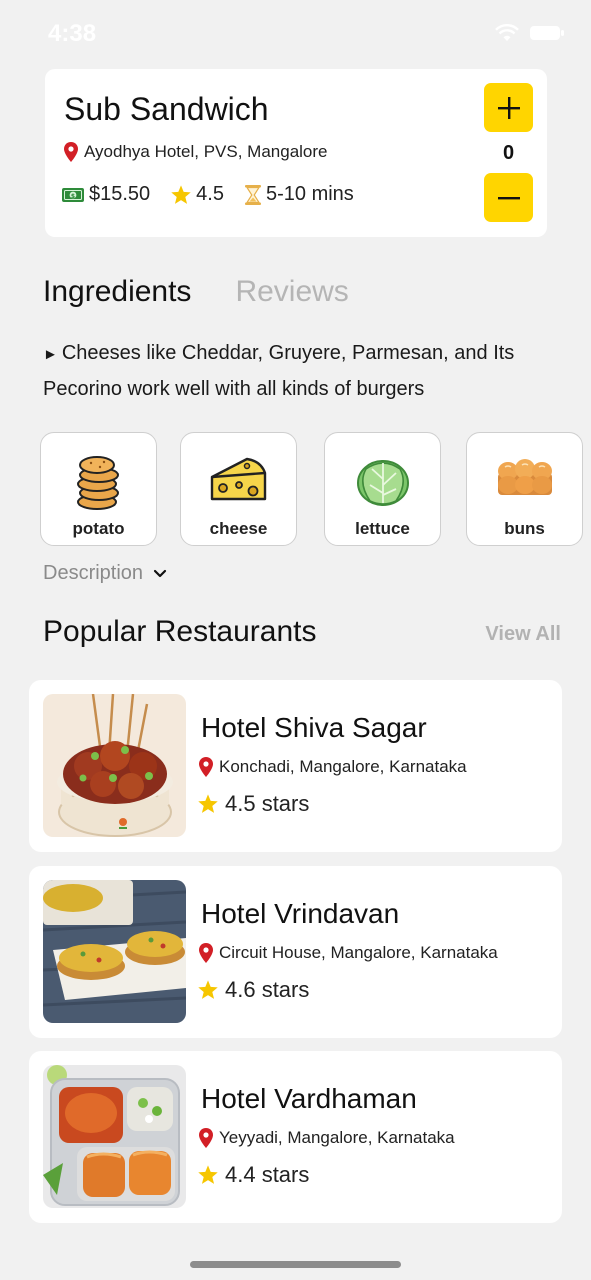 The image size is (591, 1280). I want to click on product-location: Ayodhya Hotel, PVS, Mangalore, so click(196, 152).